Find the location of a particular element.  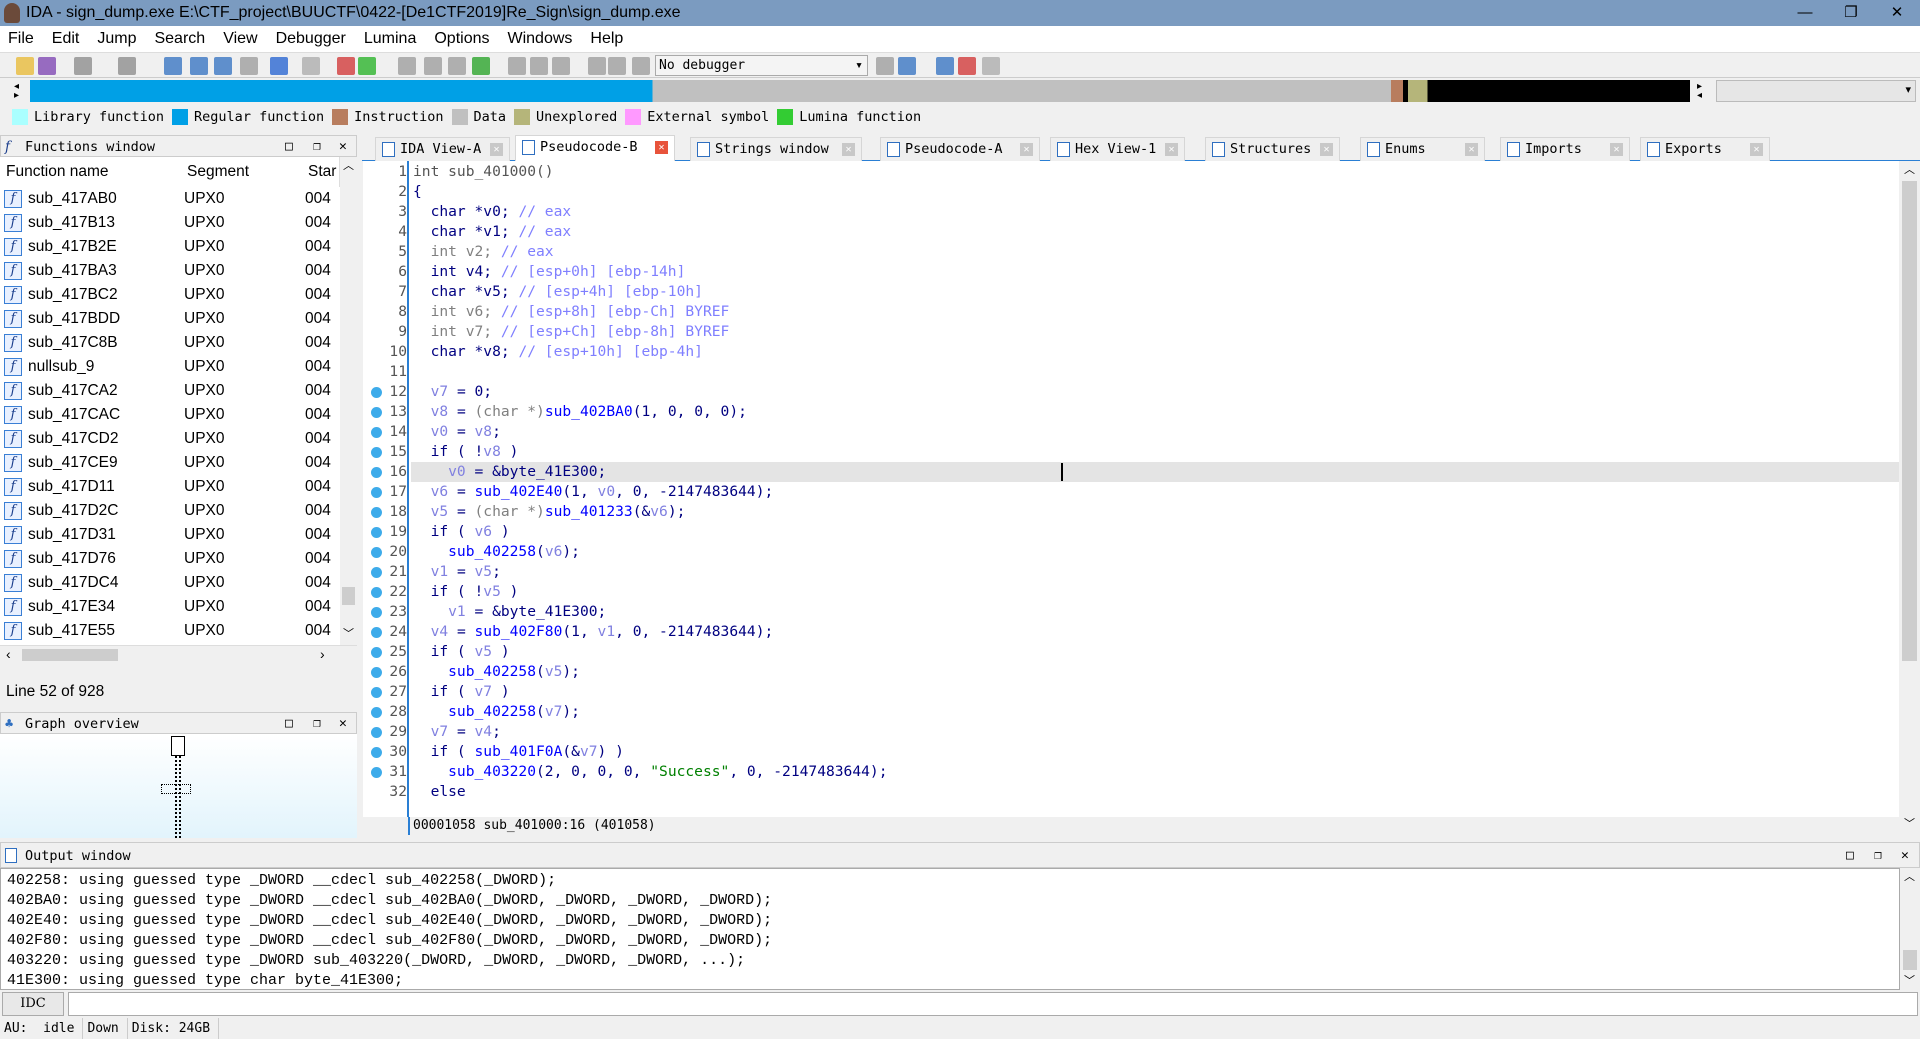

output-vertical-scrollbar: ︿ ﹀ is located at coordinates (1910, 929).